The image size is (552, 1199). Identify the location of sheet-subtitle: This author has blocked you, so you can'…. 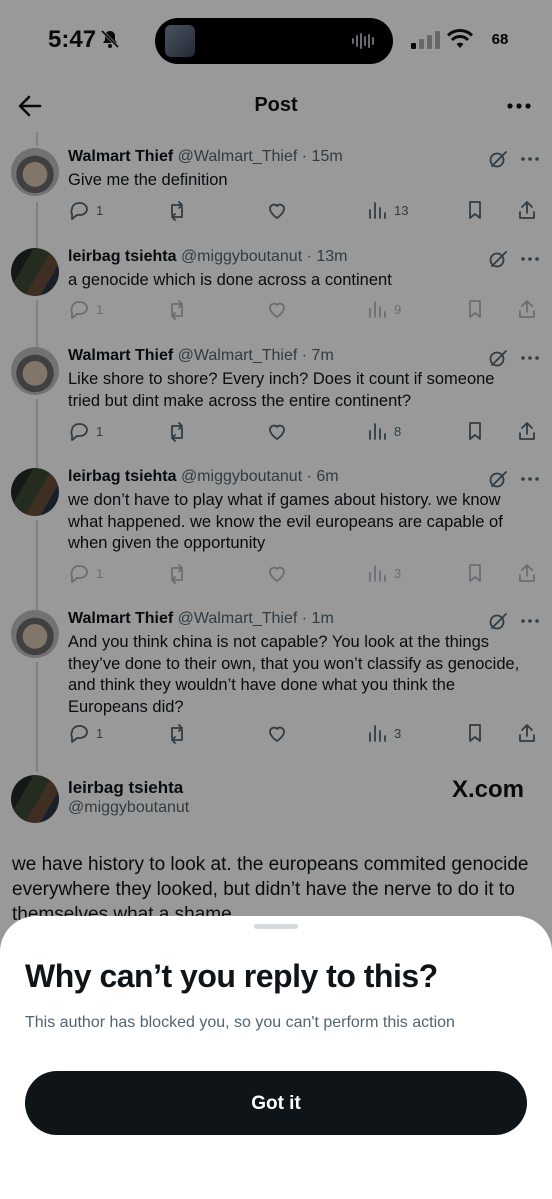
(240, 1022).